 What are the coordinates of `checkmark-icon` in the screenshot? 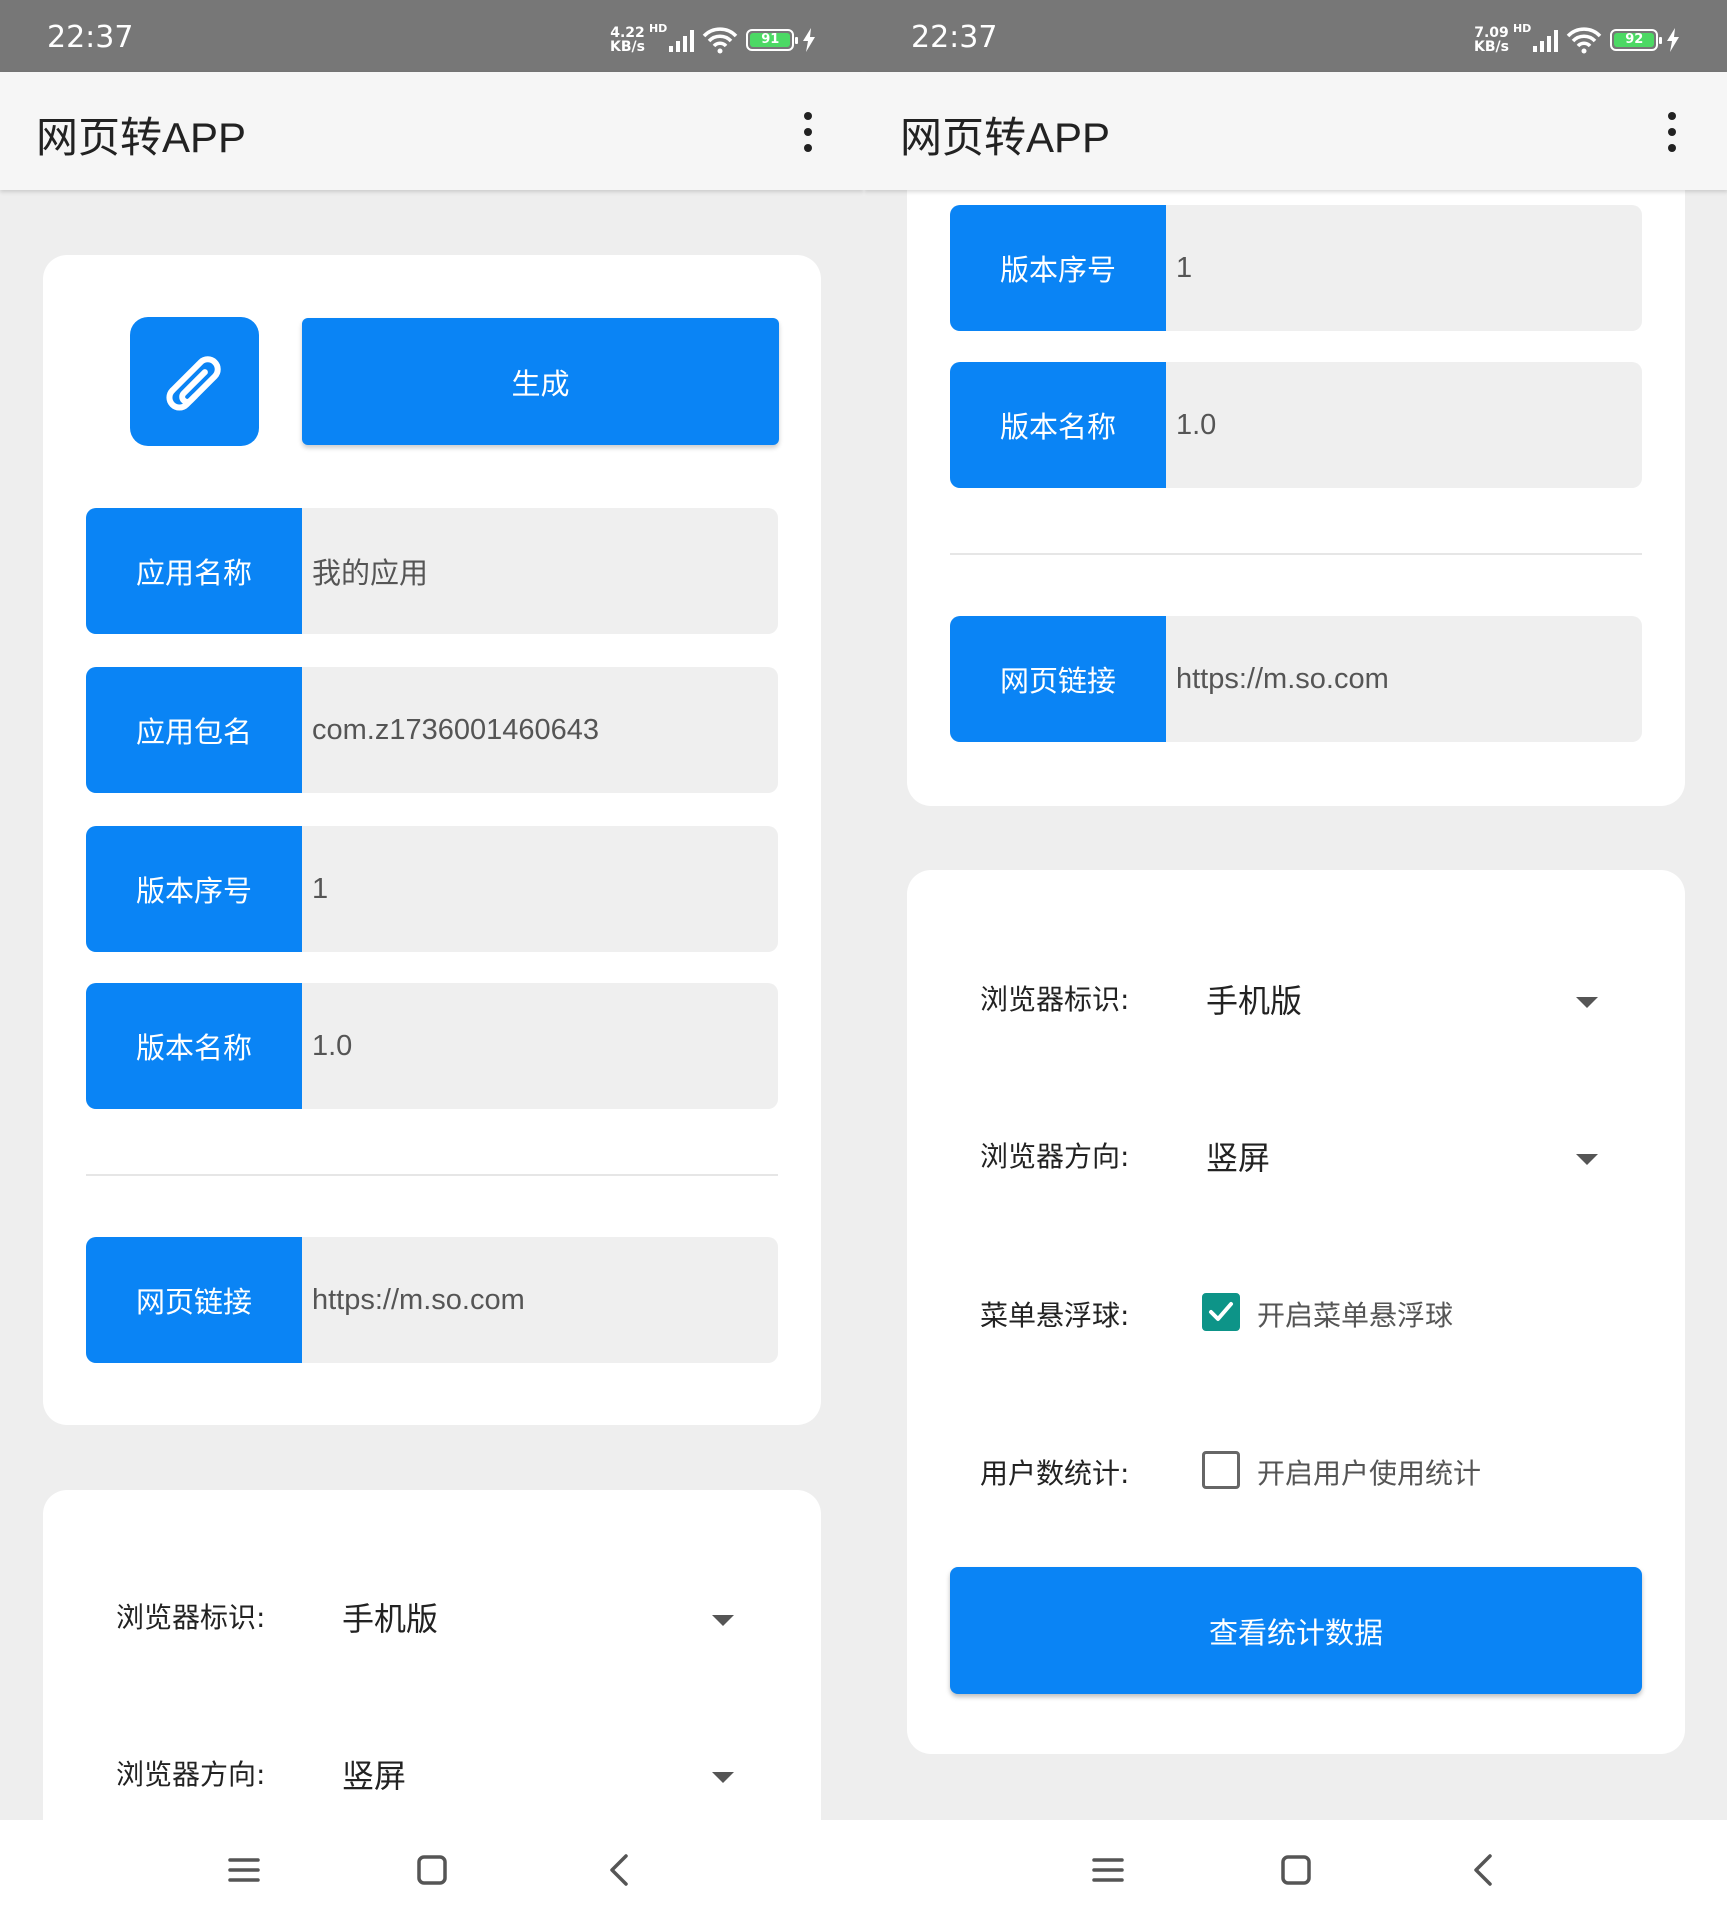 It's located at (1221, 1311).